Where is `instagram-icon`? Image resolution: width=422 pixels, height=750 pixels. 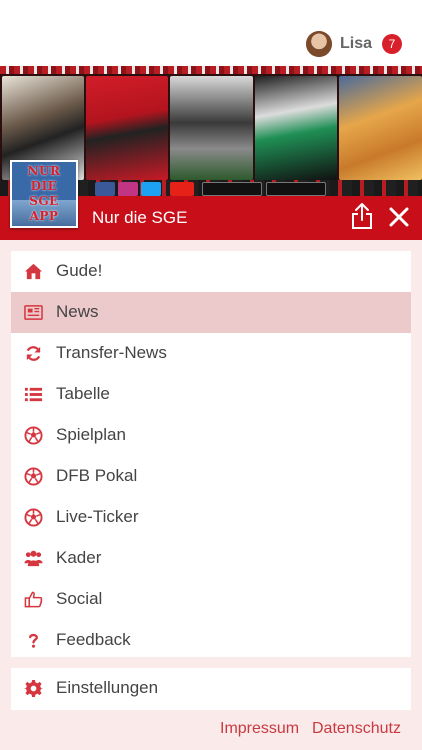
instagram-icon is located at coordinates (128, 189).